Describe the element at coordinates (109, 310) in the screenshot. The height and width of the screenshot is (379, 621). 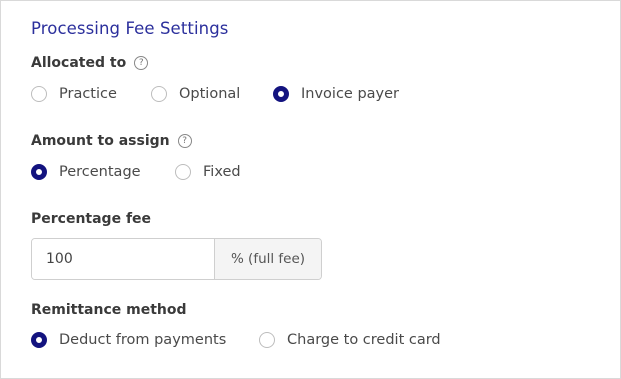
I see `remittance-method-label: Remittance method` at that location.